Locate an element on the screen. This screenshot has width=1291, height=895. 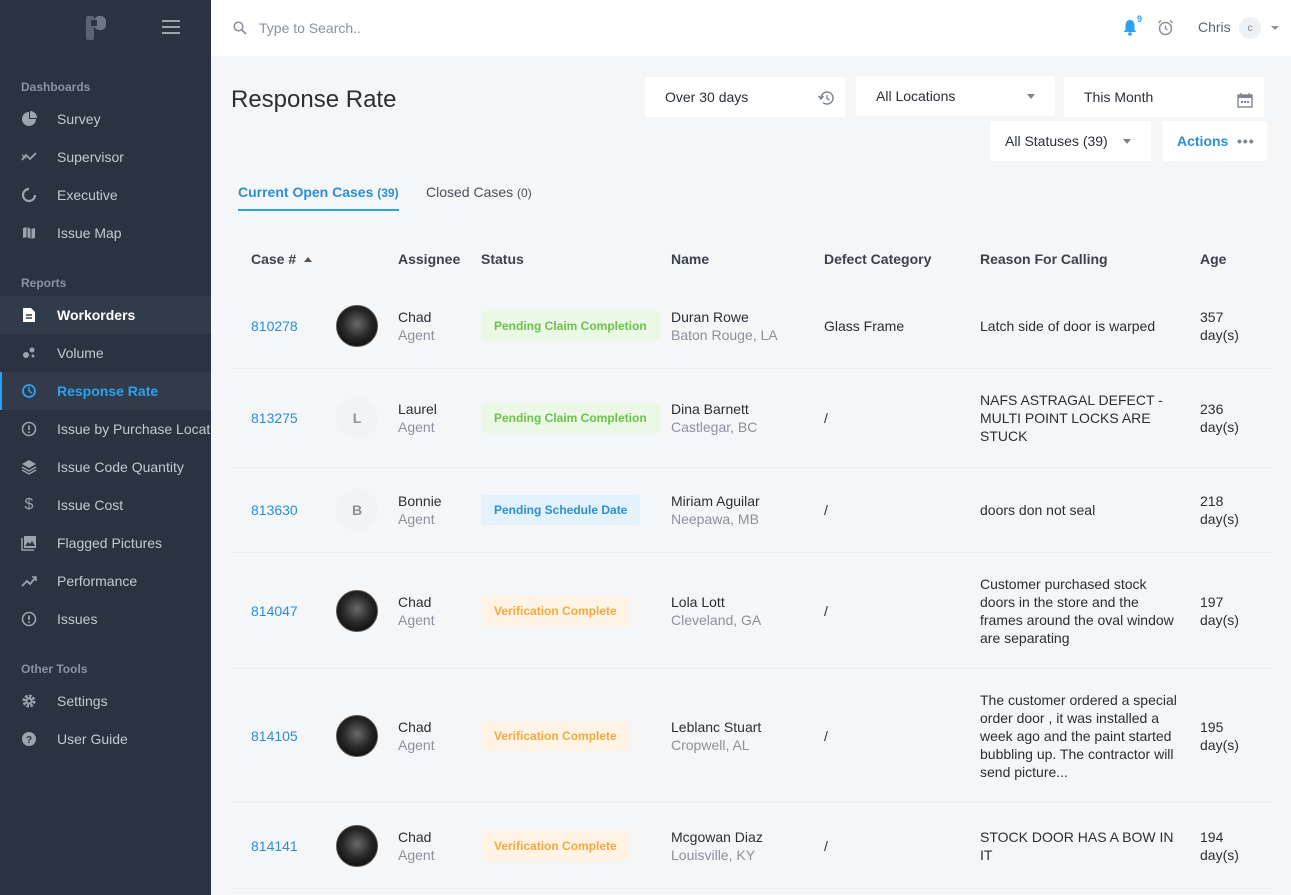
status-filter-dropdown: All Statuses (39) is located at coordinates (1070, 141).